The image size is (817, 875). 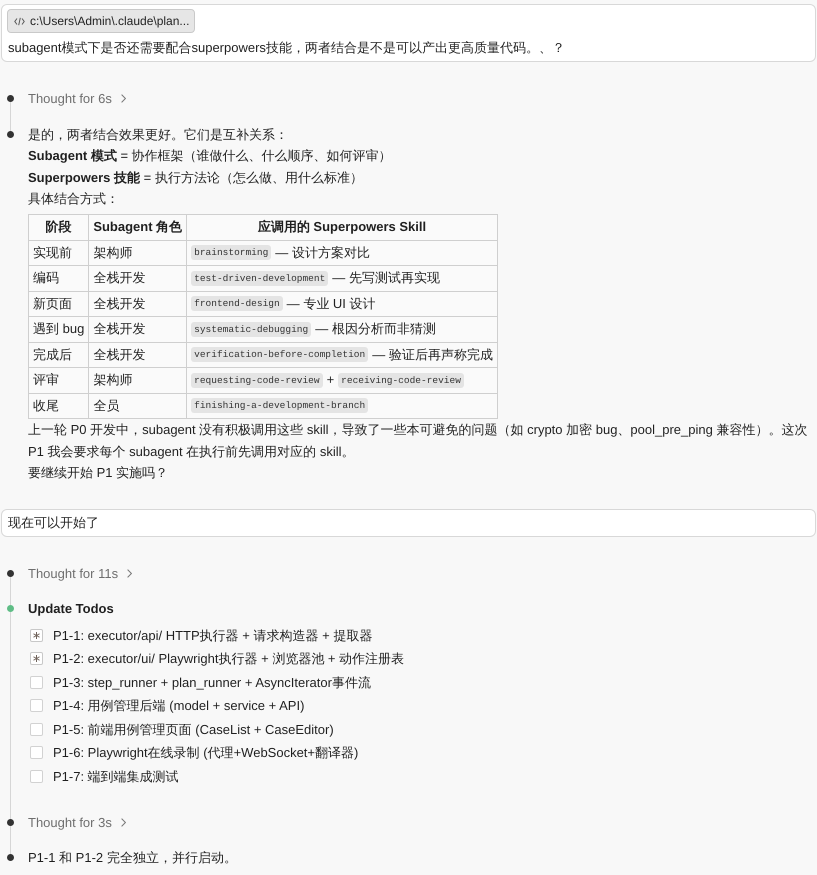 I want to click on answer-text: P1-1 和 P1-2 完全独立，并行启动。, so click(x=133, y=858).